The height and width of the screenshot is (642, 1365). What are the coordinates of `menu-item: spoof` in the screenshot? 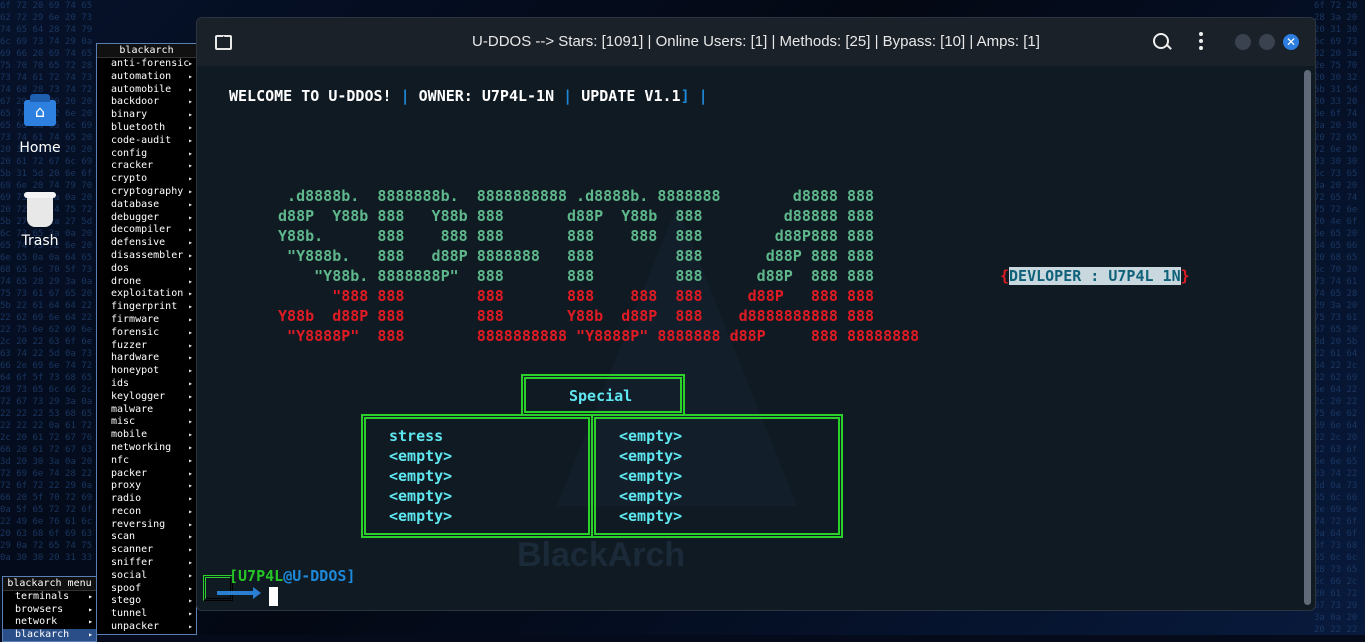 It's located at (146, 589).